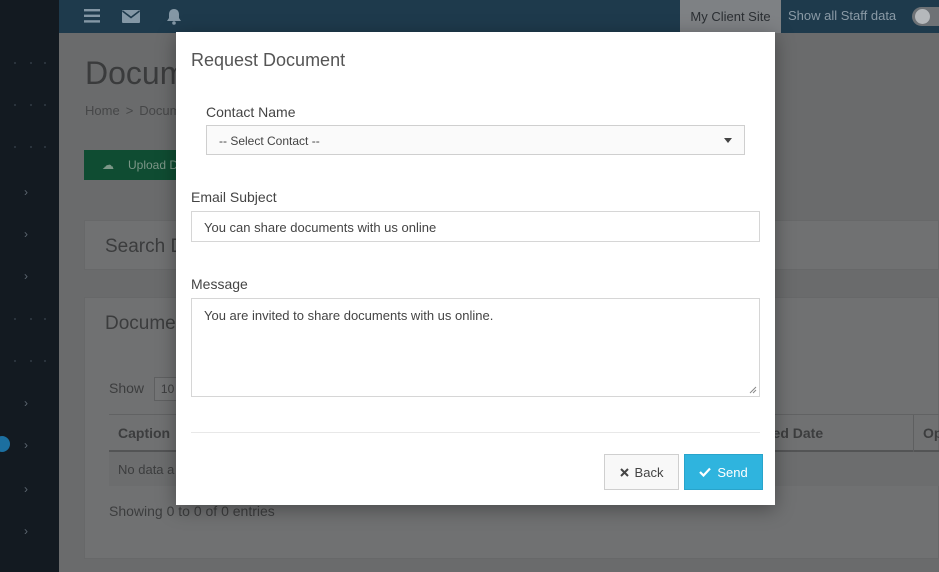 The width and height of the screenshot is (939, 572). Describe the element at coordinates (160, 110) in the screenshot. I see `breadcrumb-current: Docum` at that location.